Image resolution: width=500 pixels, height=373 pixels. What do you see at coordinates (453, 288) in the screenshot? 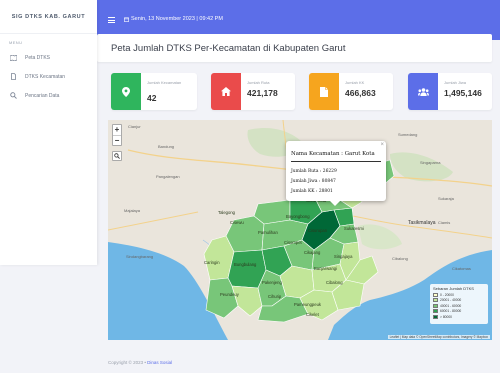
I see `legend-title: Sebaran Jumlah DTKS` at bounding box center [453, 288].